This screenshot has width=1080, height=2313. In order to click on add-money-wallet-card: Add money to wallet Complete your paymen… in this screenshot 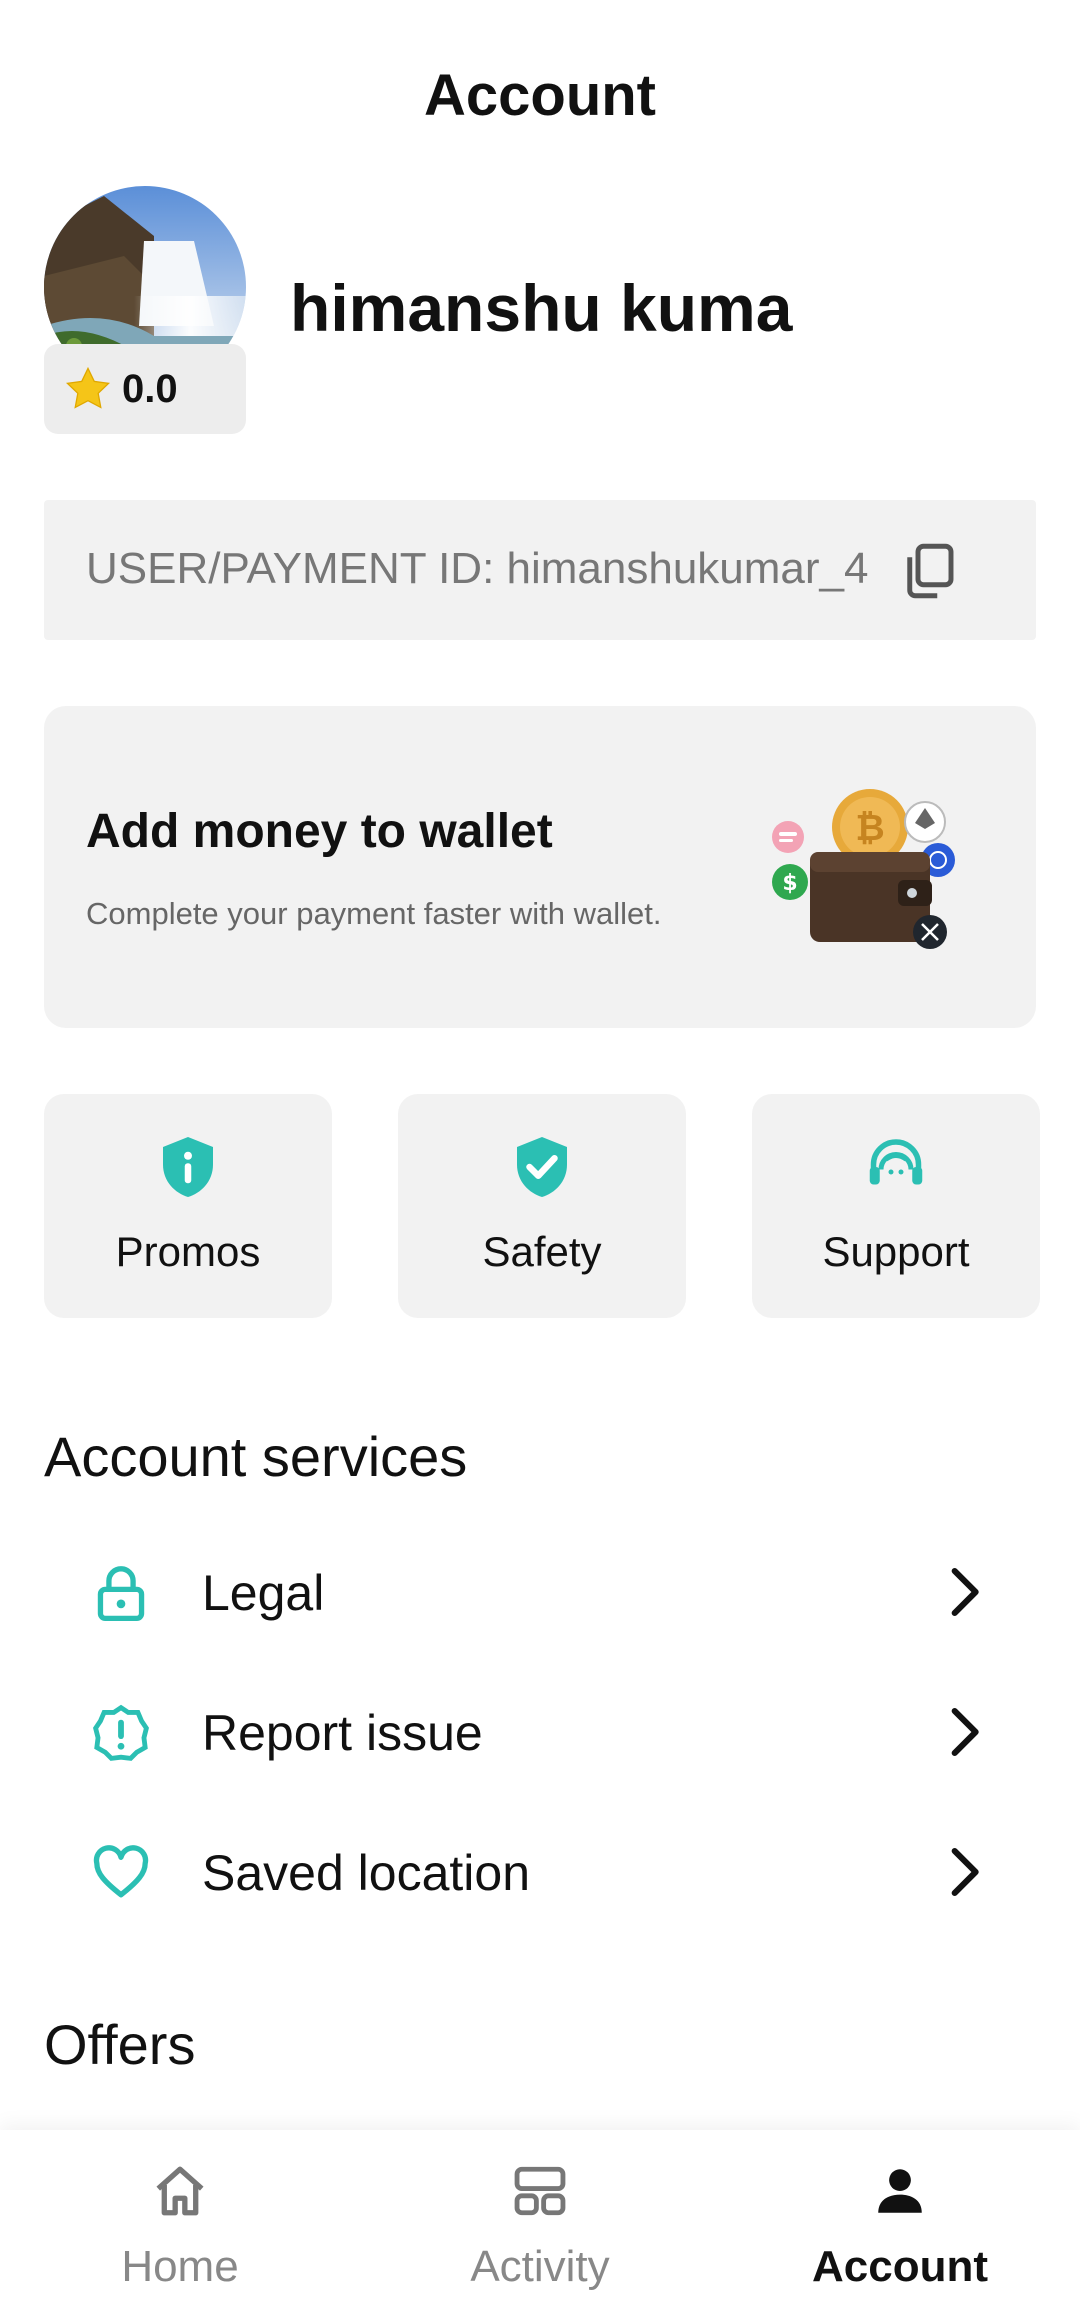, I will do `click(540, 867)`.